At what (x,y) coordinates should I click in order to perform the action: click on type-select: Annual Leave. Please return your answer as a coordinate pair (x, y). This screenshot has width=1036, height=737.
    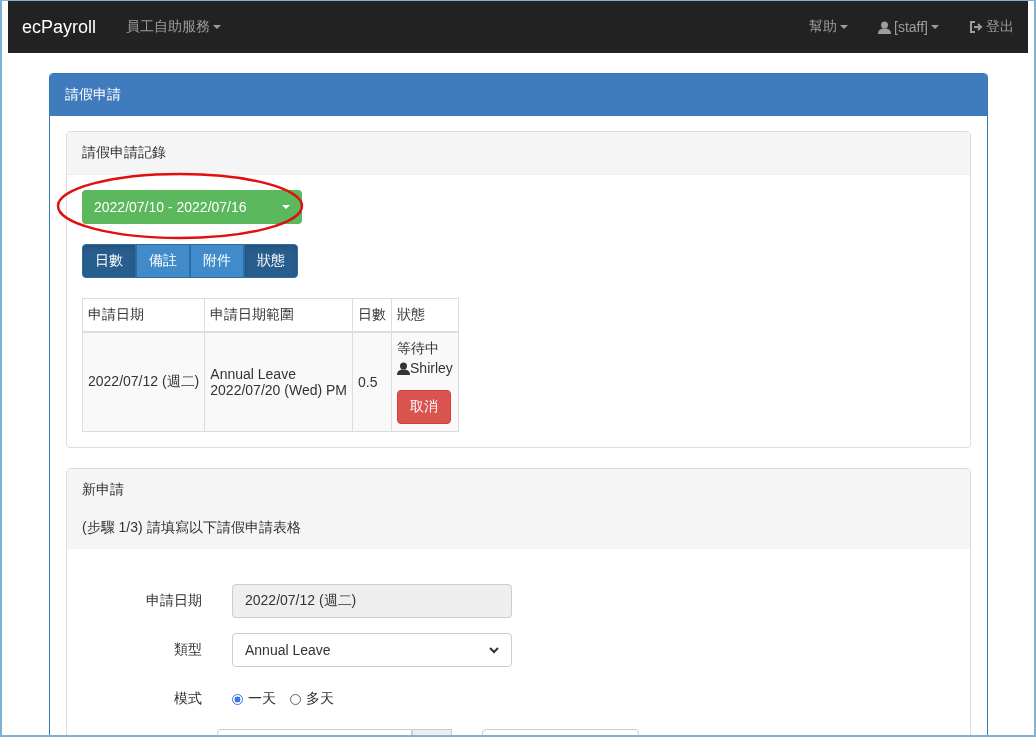
    Looking at the image, I should click on (372, 650).